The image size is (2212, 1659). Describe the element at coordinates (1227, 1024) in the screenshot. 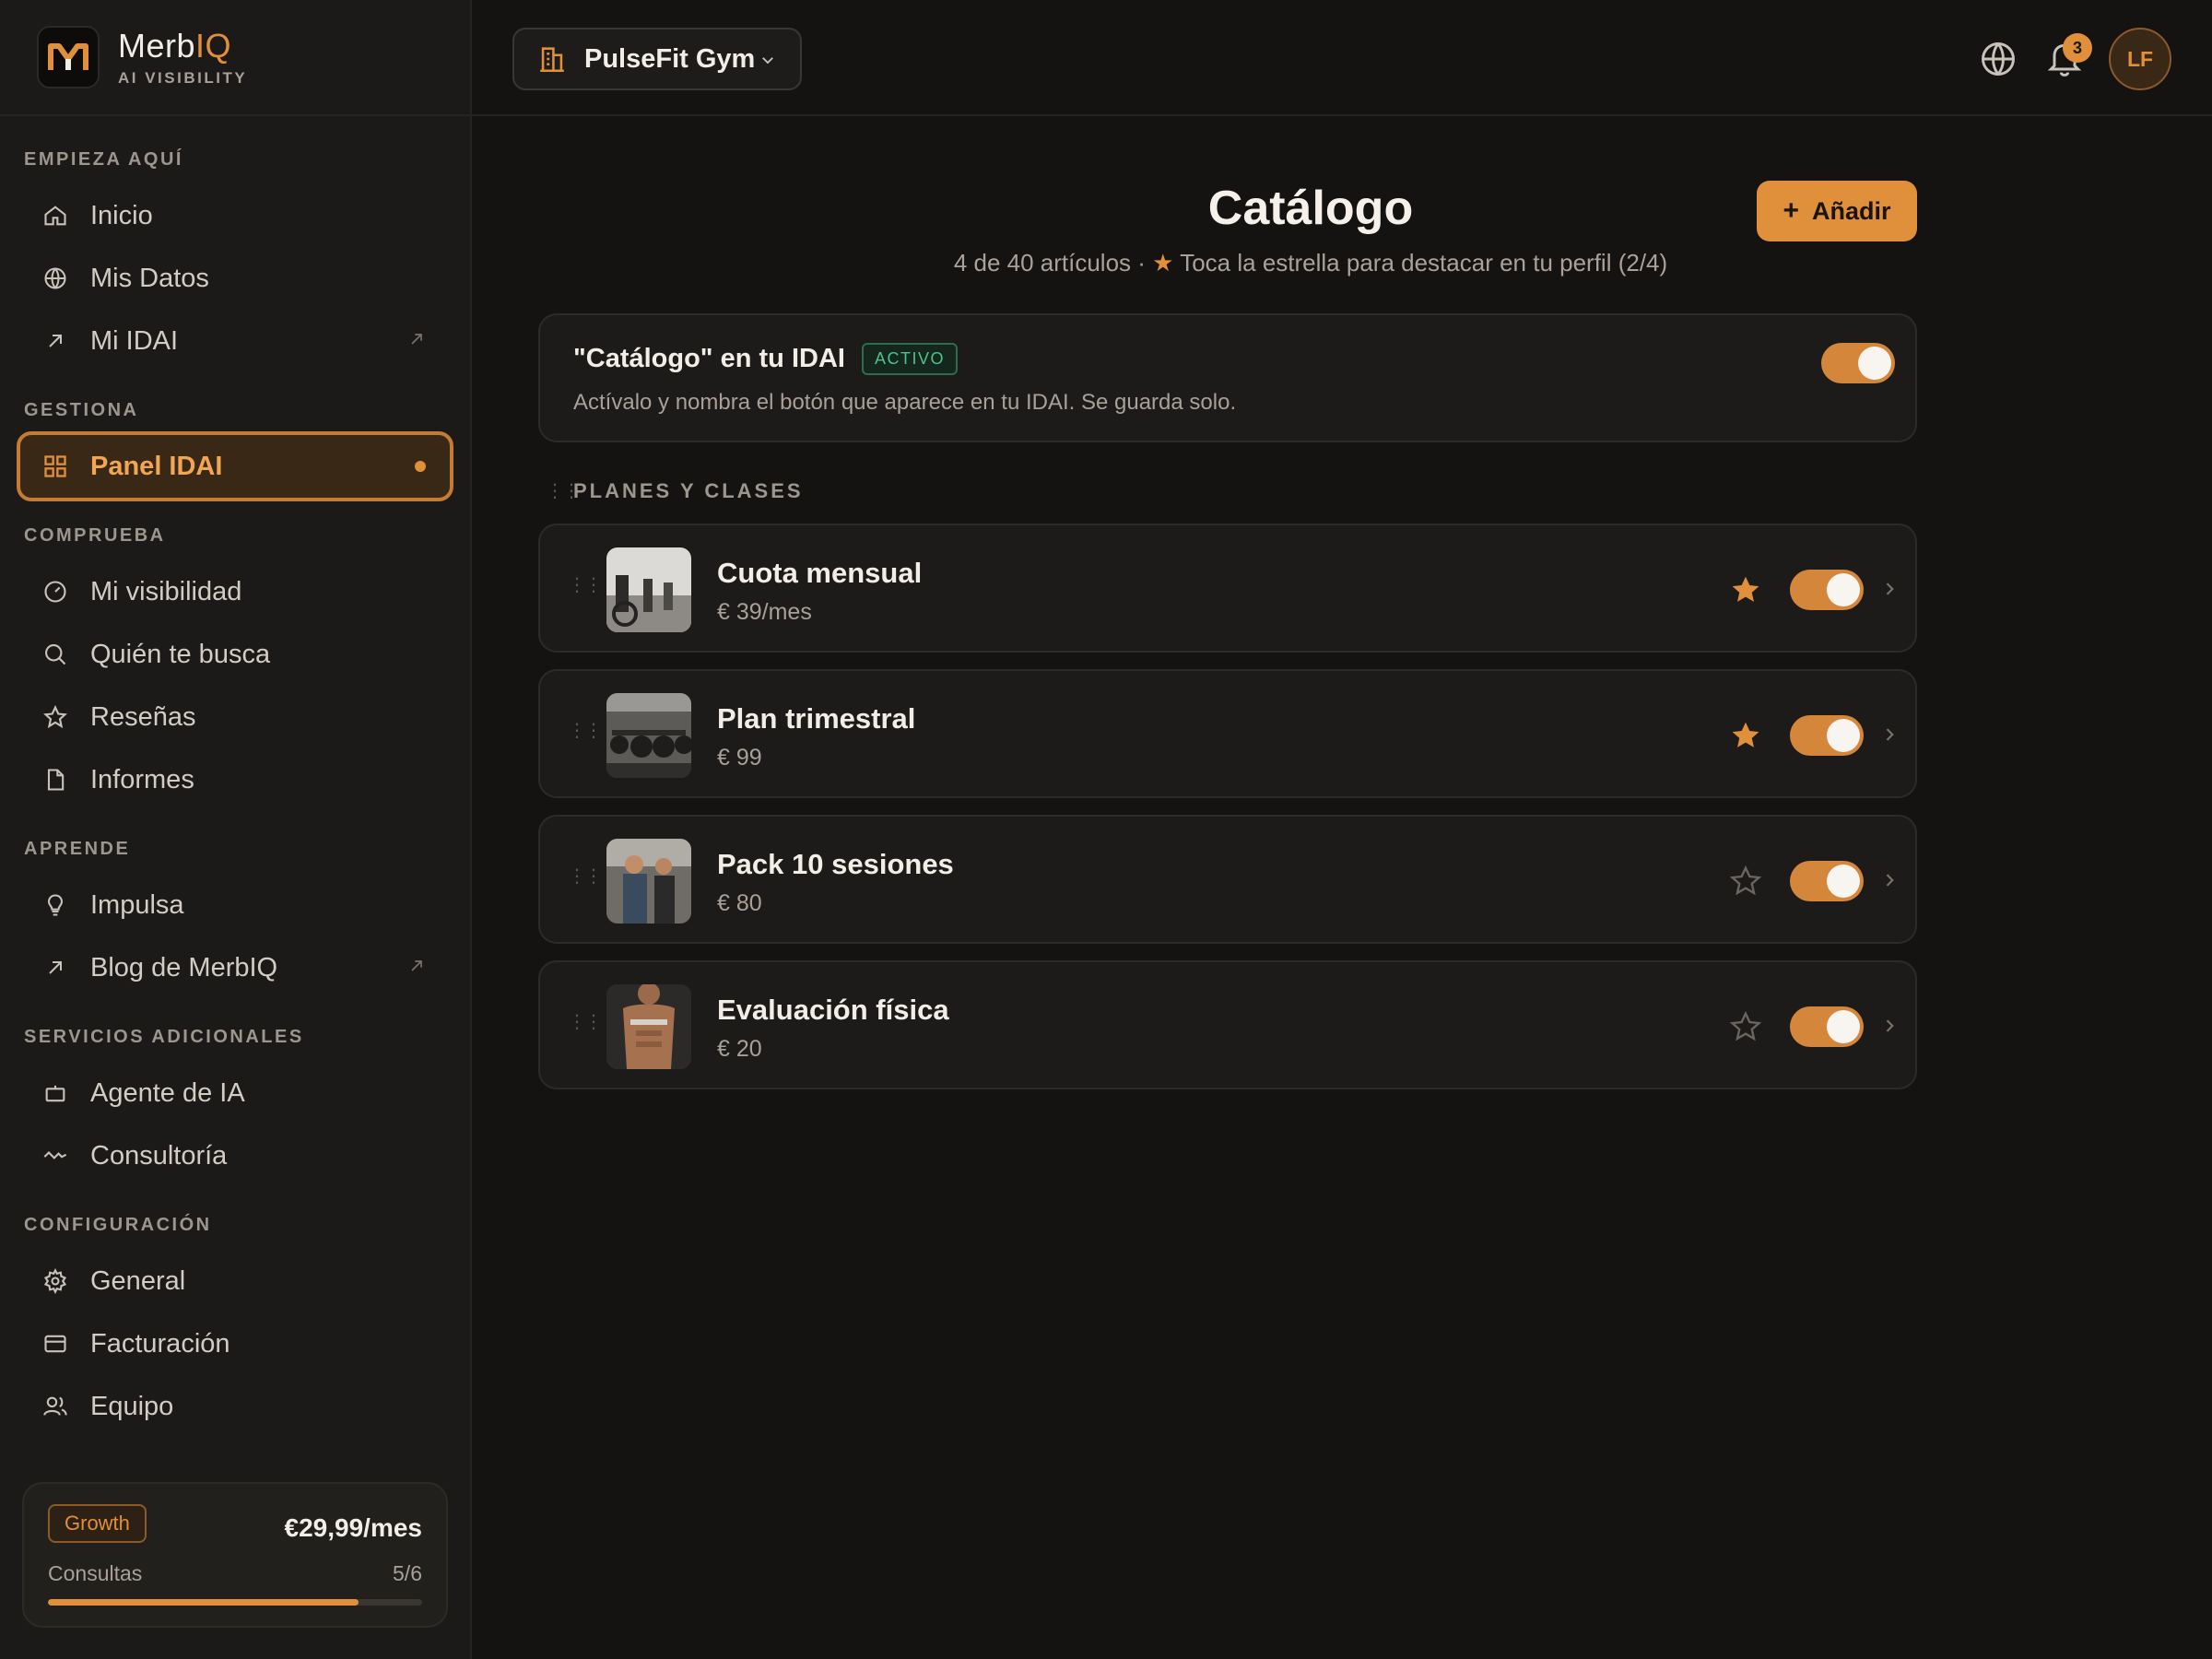

I see `catalog-item: ⋮⋮ Evaluación física € 20` at that location.